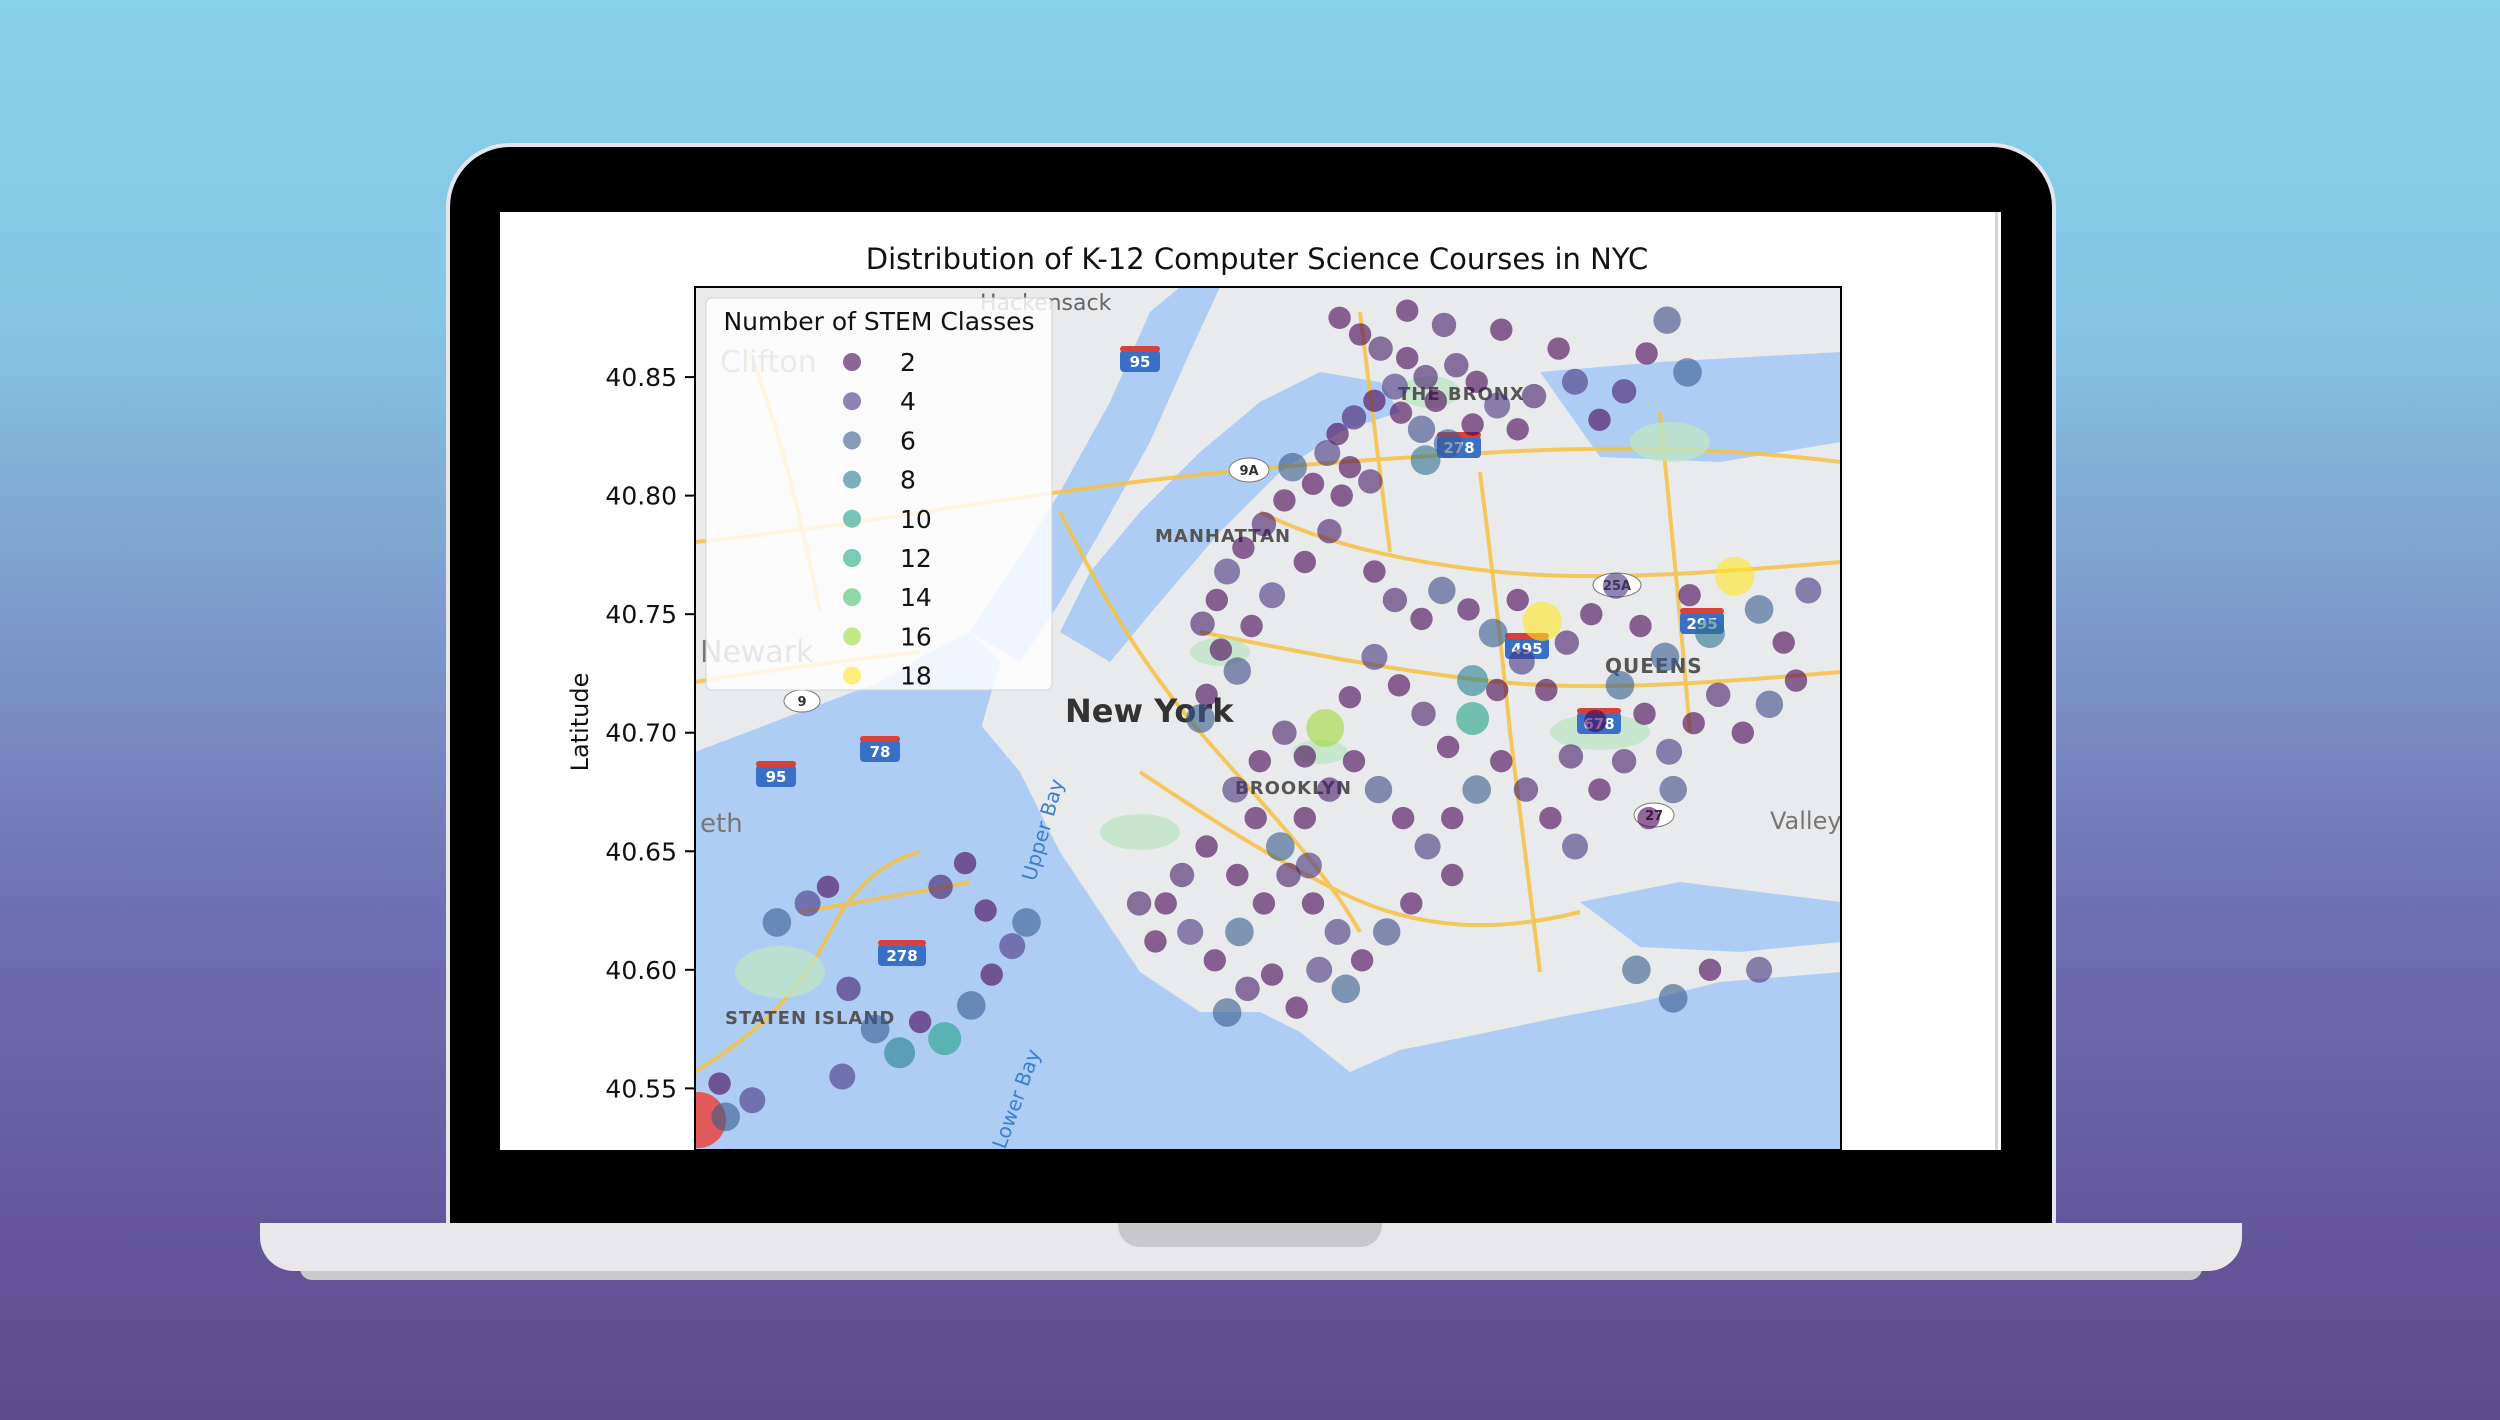 The width and height of the screenshot is (2500, 1420). What do you see at coordinates (916, 676) in the screenshot?
I see `legend-label: 18` at bounding box center [916, 676].